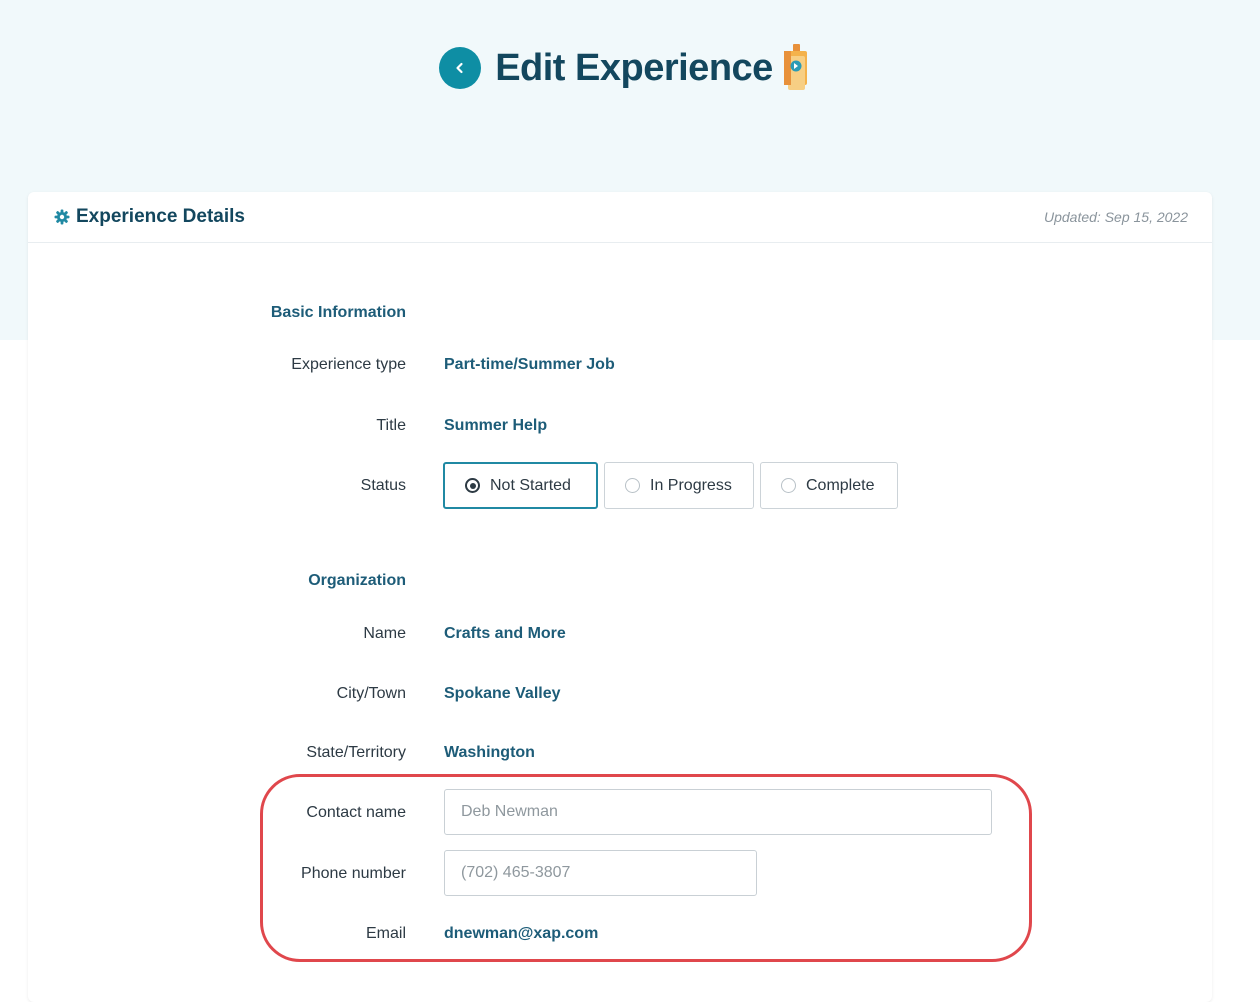 Image resolution: width=1260 pixels, height=1002 pixels. I want to click on status-label: Status, so click(383, 485).